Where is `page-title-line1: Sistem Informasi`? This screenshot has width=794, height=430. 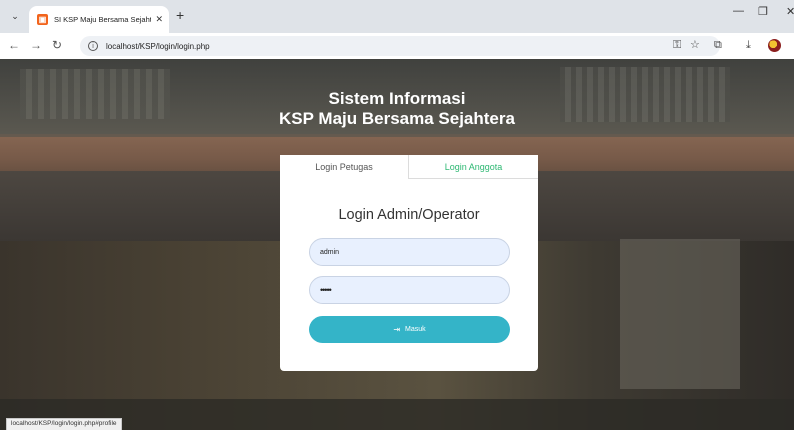
page-title-line1: Sistem Informasi is located at coordinates (397, 98).